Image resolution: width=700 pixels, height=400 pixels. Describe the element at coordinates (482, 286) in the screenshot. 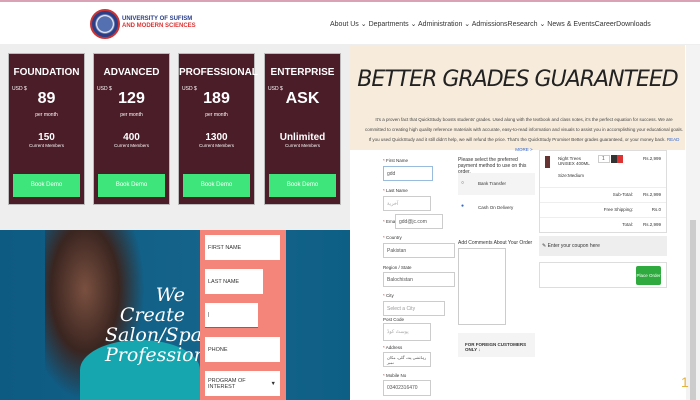

I see `comments-textarea` at that location.